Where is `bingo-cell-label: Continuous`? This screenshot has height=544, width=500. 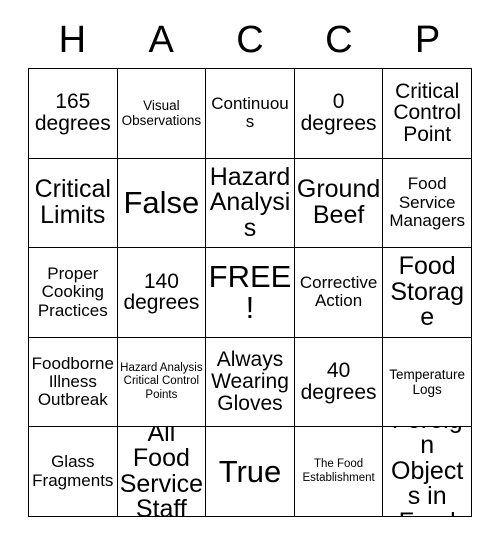
bingo-cell-label: Continuous is located at coordinates (250, 112).